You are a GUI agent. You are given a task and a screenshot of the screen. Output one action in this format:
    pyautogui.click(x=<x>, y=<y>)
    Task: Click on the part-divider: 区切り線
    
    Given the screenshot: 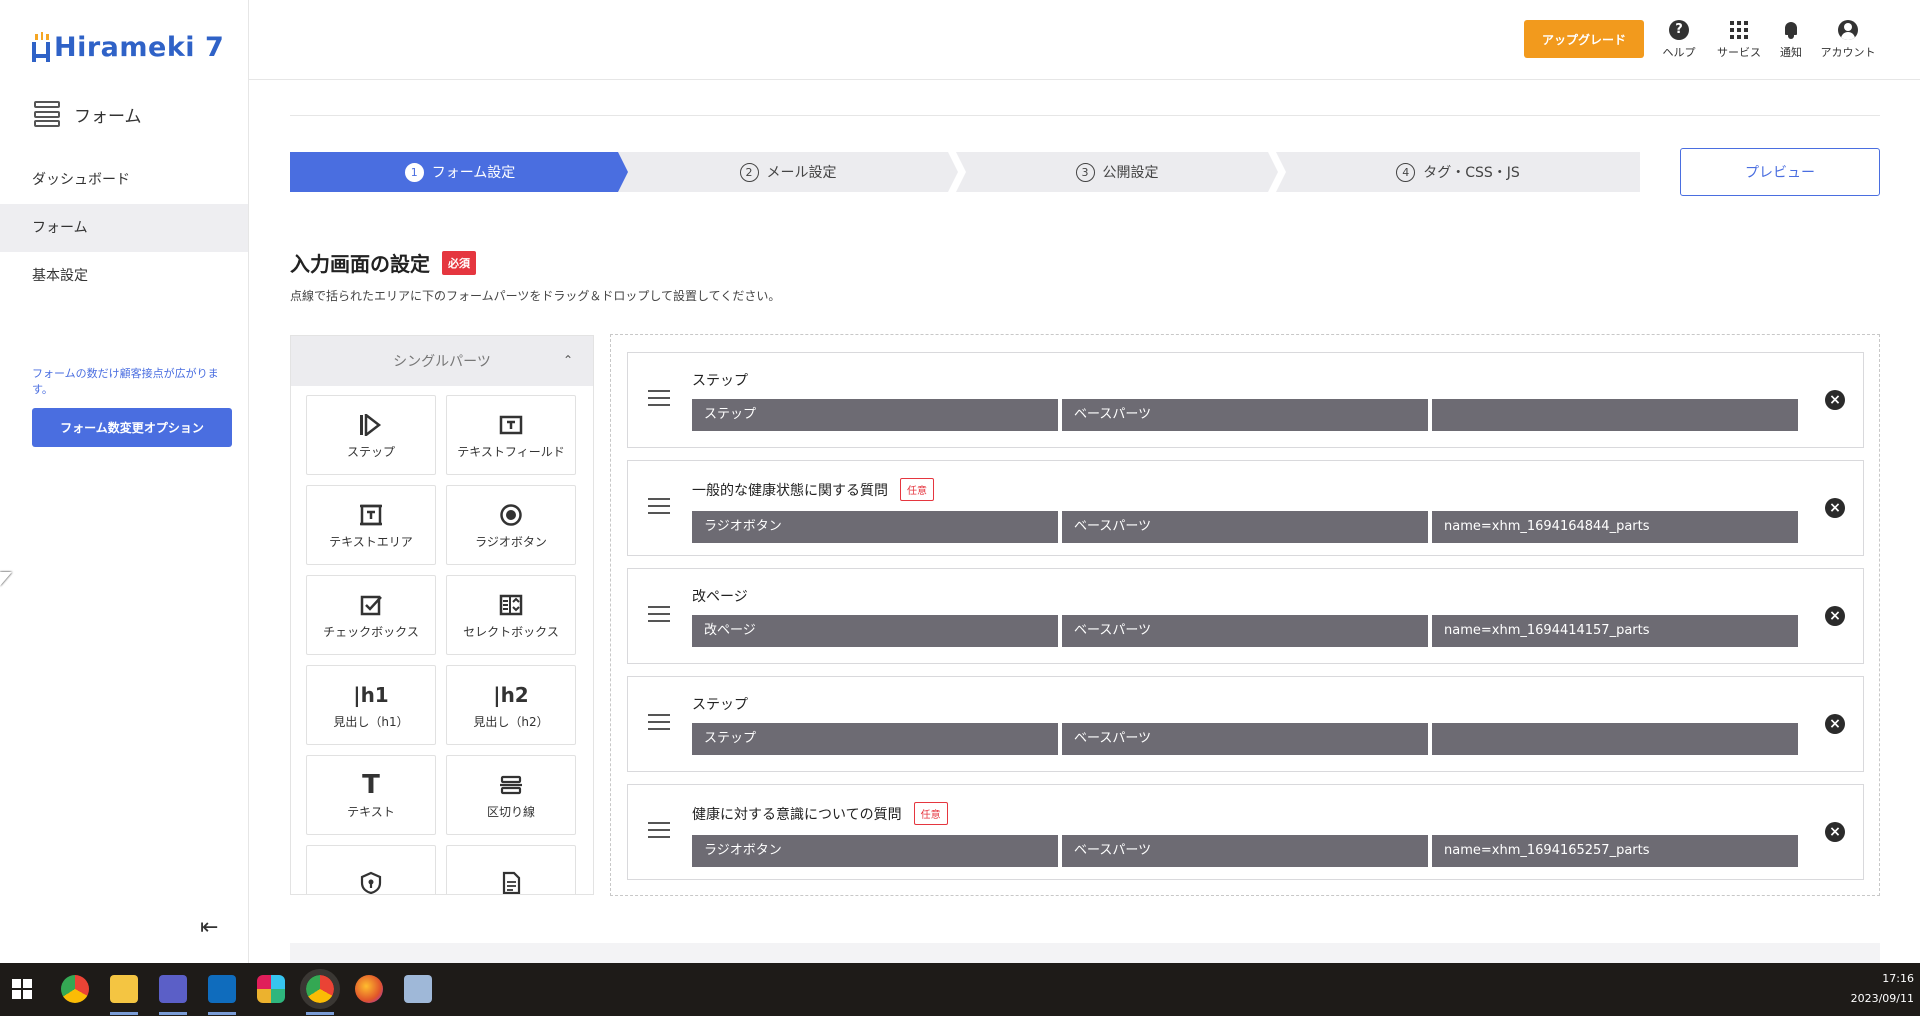 What is the action you would take?
    pyautogui.click(x=511, y=795)
    